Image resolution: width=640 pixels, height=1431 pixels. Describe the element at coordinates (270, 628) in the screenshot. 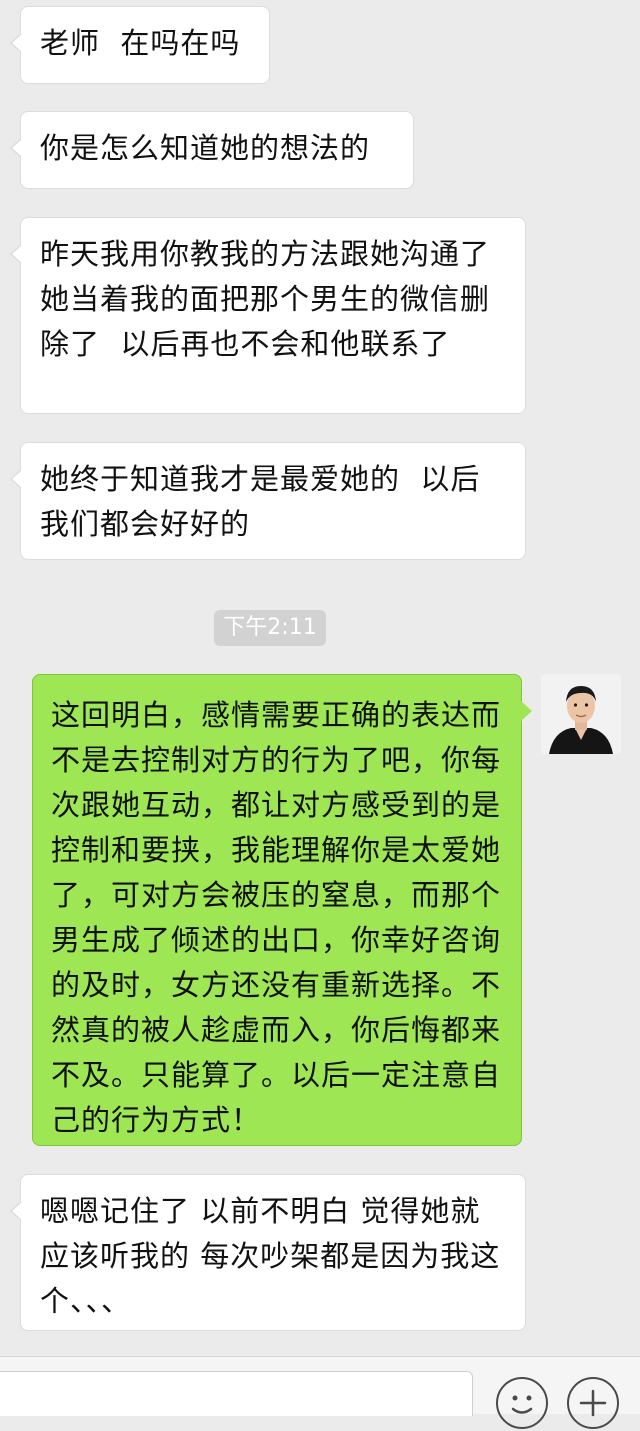

I see `message-timestamp: 下午2:11` at that location.